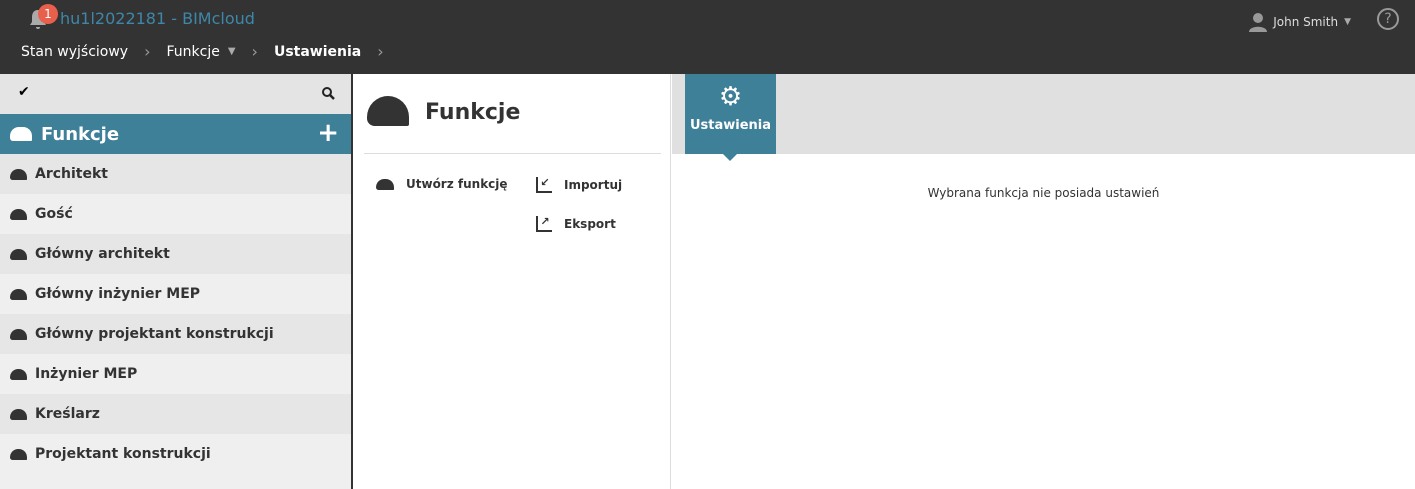 Image resolution: width=1415 pixels, height=489 pixels. What do you see at coordinates (1043, 193) in the screenshot?
I see `empty-message: Wybrana funkcja nie posiada ustawień` at bounding box center [1043, 193].